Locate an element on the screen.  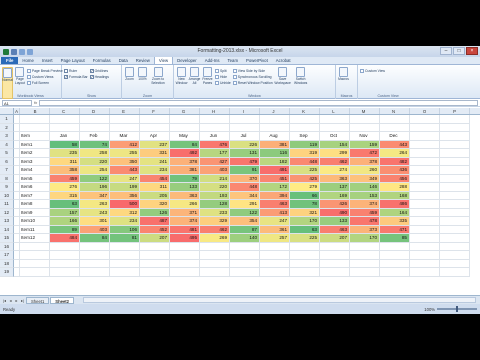
column-header: F is located at coordinates (155, 111).